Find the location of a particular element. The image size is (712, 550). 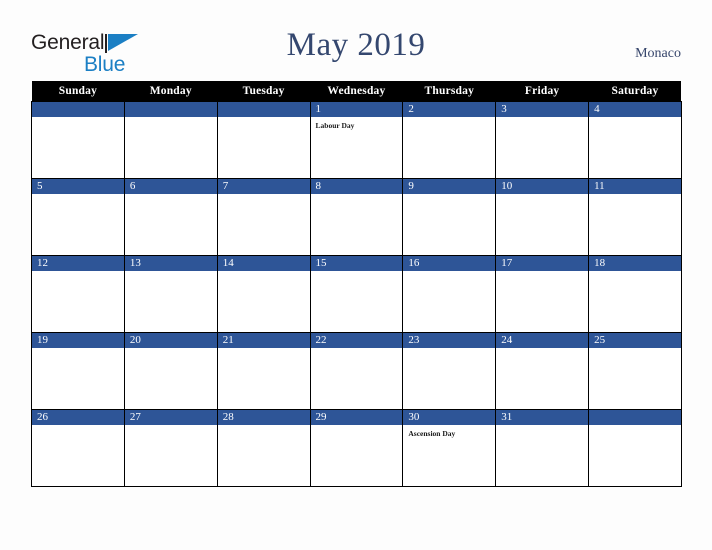

calendar-day-cell: 10 is located at coordinates (542, 217).